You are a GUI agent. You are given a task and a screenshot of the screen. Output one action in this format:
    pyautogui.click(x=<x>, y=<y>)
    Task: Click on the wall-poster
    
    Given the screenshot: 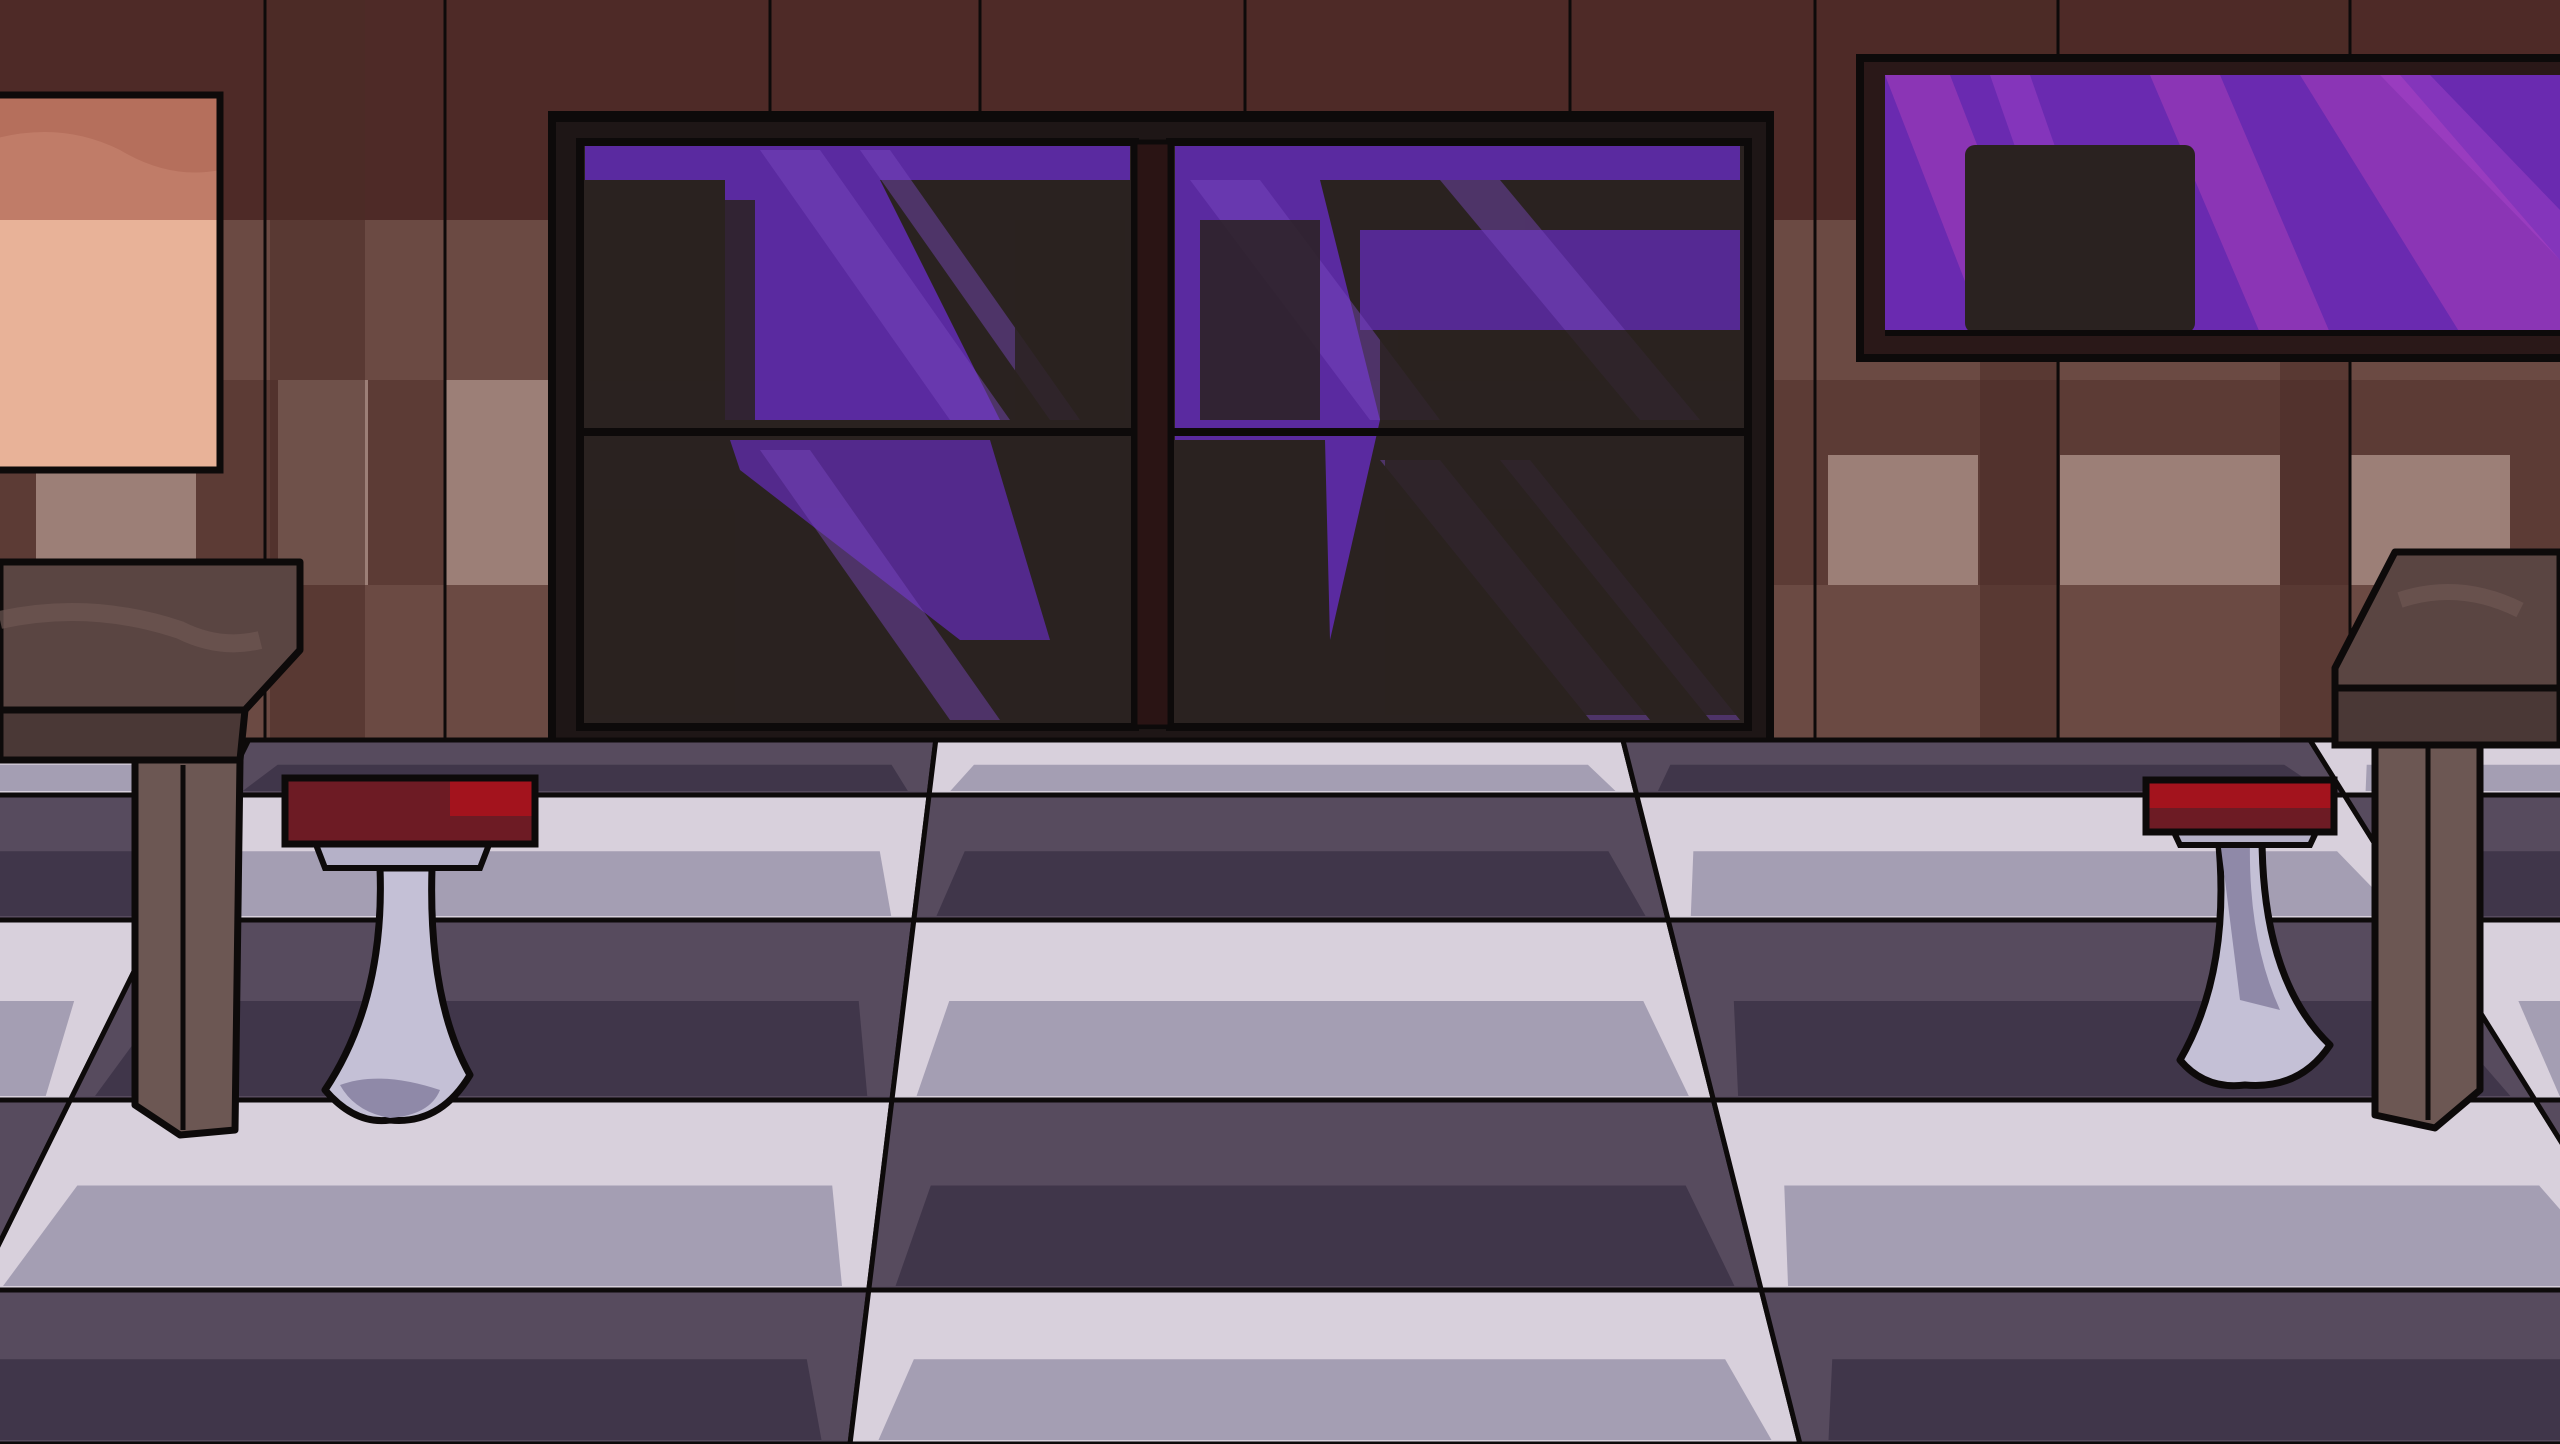 What is the action you would take?
    pyautogui.click(x=112, y=282)
    